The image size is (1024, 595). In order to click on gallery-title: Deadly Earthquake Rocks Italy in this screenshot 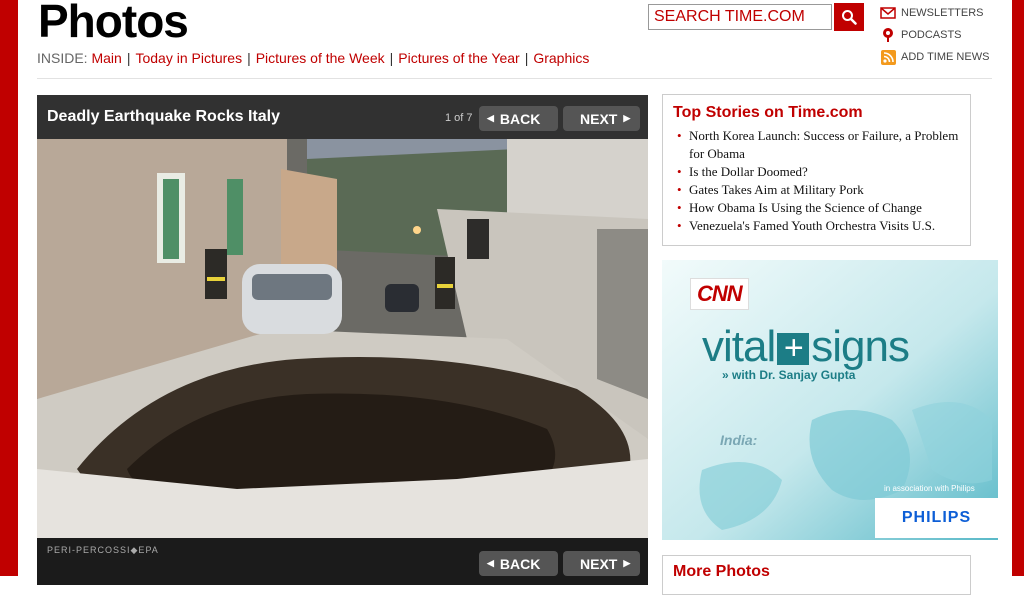, I will do `click(163, 116)`.